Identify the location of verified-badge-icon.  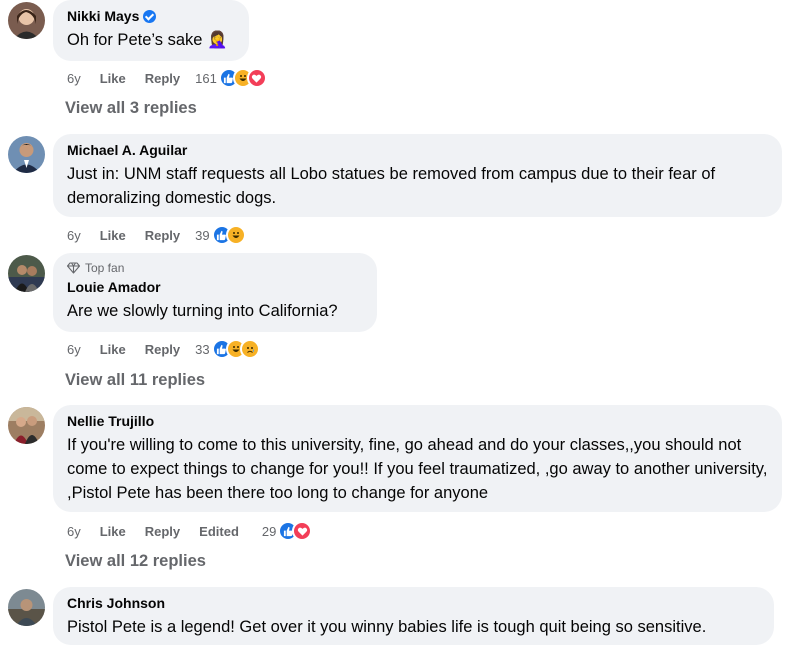
(150, 16).